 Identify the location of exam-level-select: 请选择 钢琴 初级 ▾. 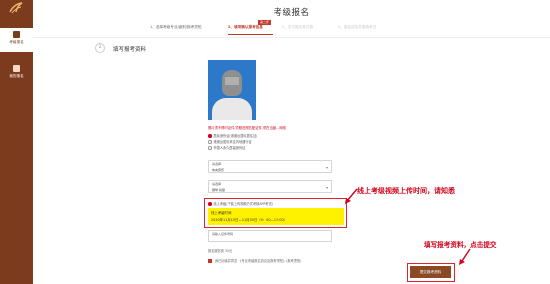
(270, 186).